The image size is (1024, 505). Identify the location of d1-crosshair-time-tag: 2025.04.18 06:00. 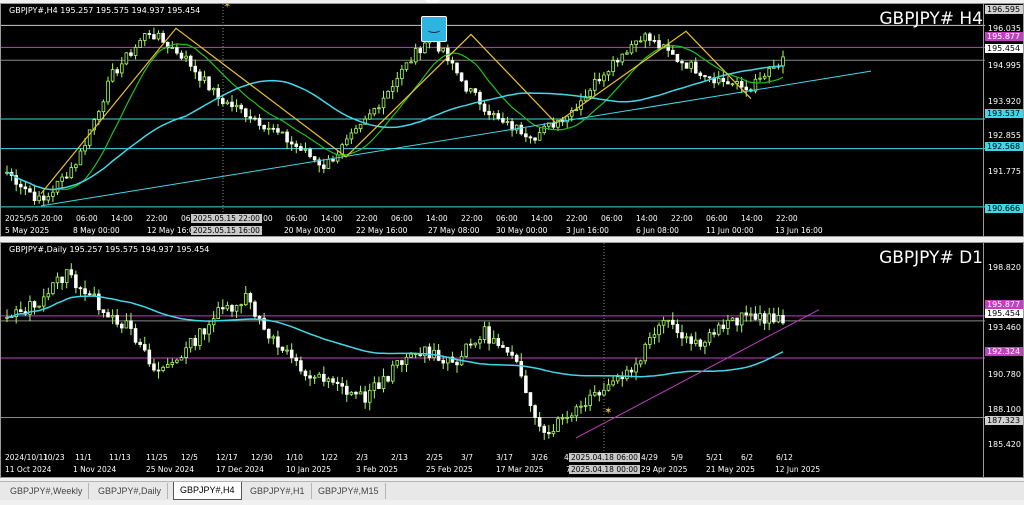
(604, 457).